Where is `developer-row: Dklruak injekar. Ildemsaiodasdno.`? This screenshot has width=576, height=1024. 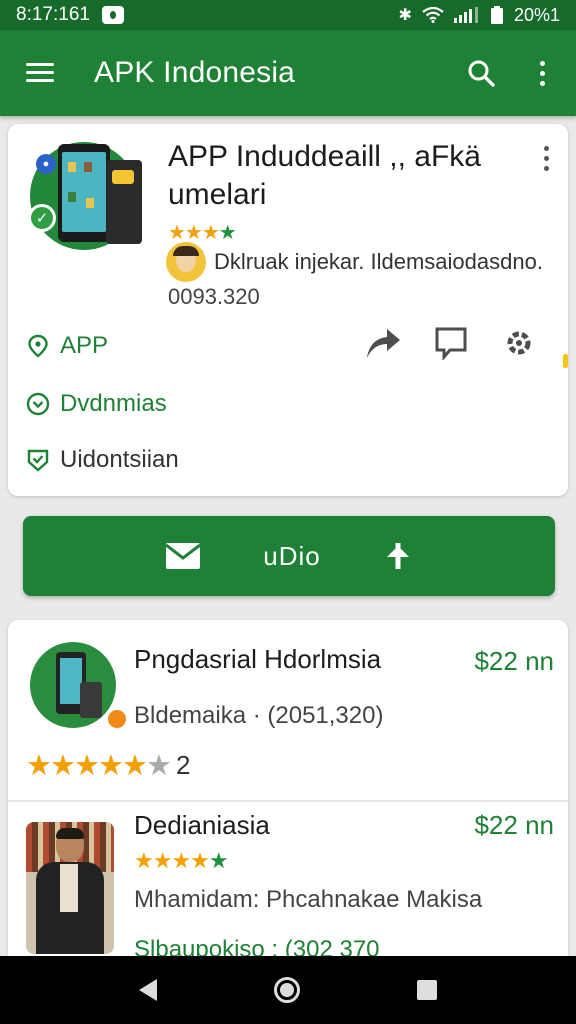
developer-row: Dklruak injekar. Ildemsaiodasdno. is located at coordinates (366, 262).